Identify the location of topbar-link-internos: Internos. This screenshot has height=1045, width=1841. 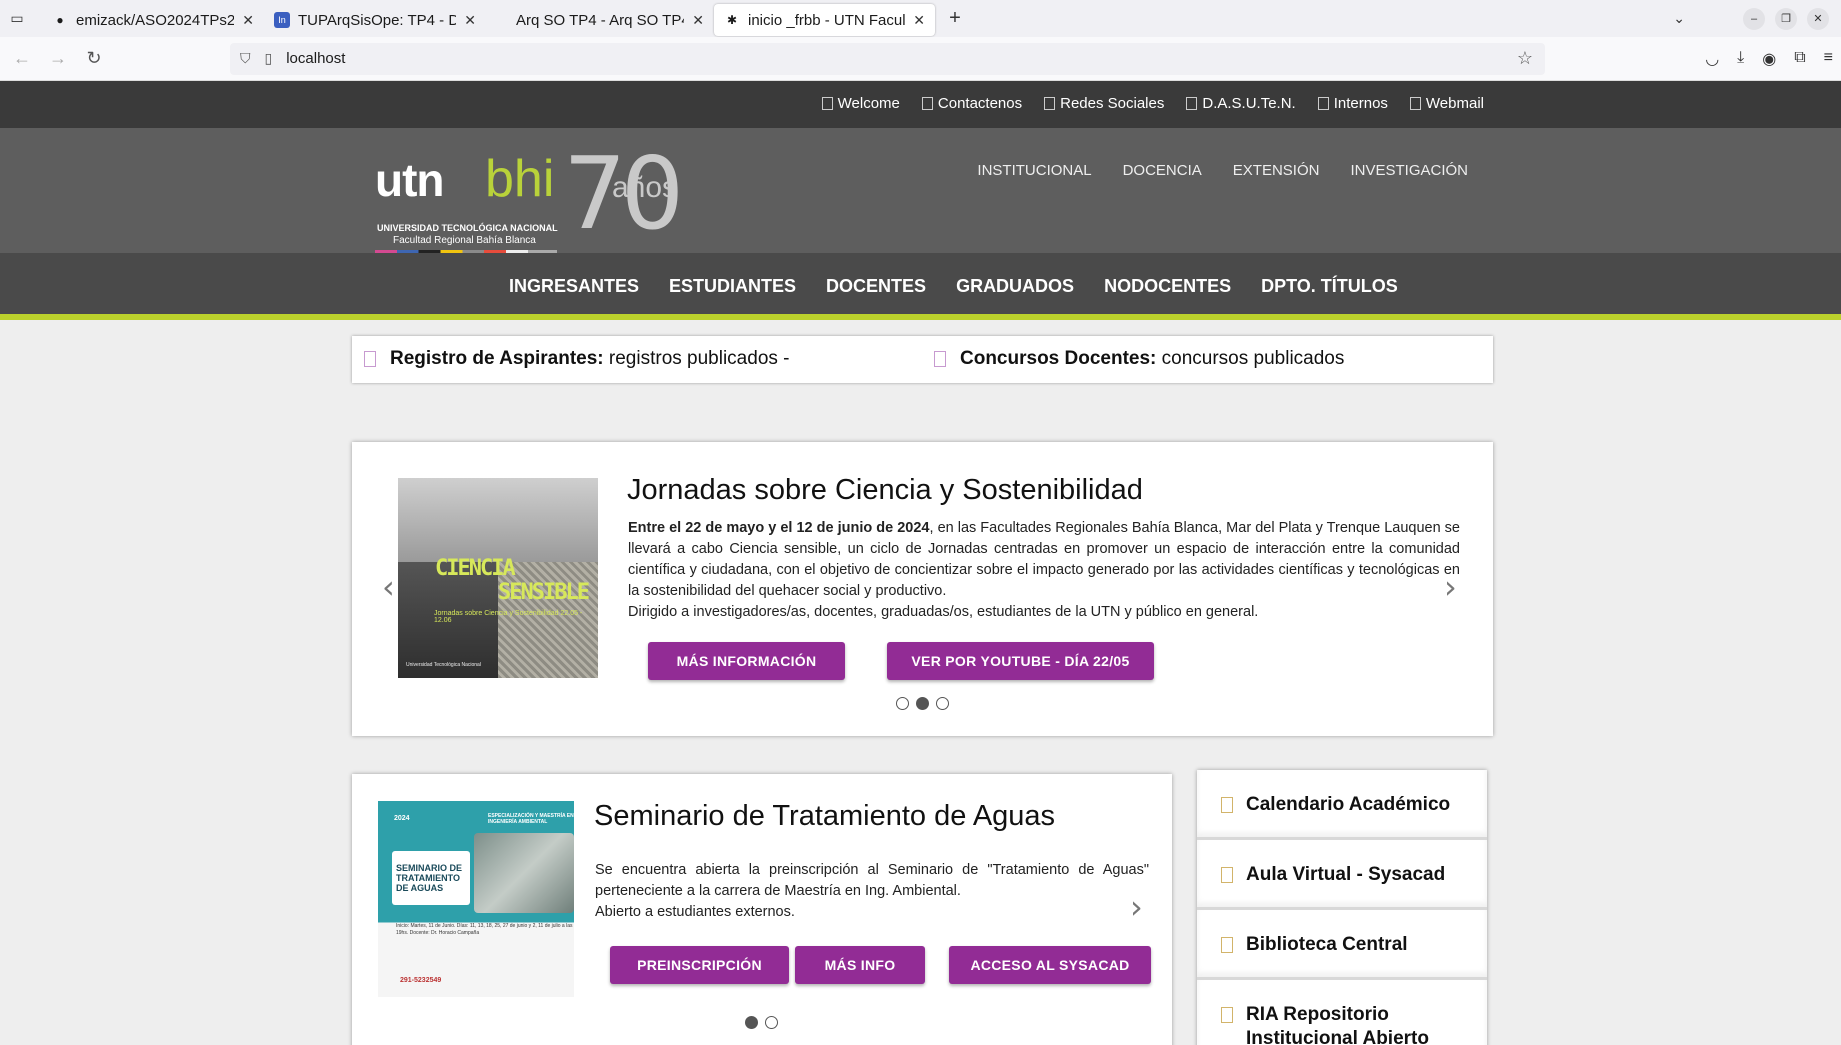
(1352, 103).